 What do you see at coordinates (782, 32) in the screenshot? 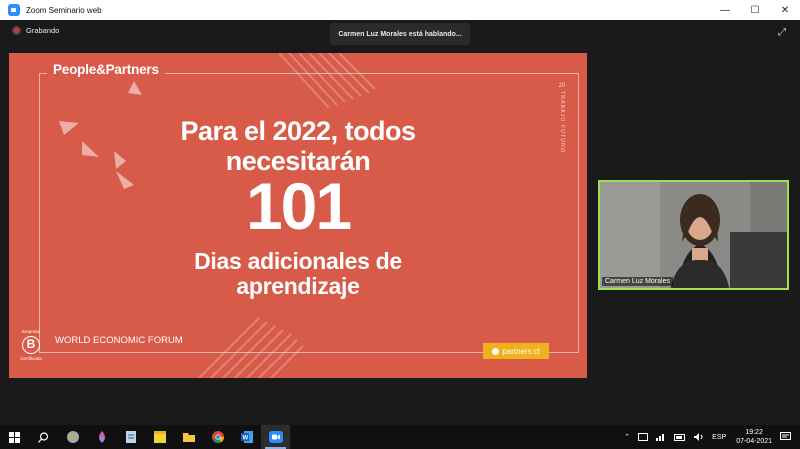
I see `fullscreen-icon: ⤢` at bounding box center [782, 32].